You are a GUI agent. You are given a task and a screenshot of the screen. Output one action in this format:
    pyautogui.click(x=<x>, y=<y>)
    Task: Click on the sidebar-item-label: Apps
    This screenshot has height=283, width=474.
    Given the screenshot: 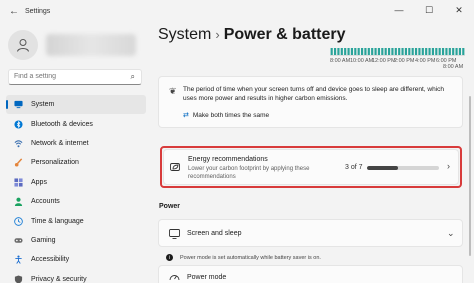 What is the action you would take?
    pyautogui.click(x=39, y=182)
    